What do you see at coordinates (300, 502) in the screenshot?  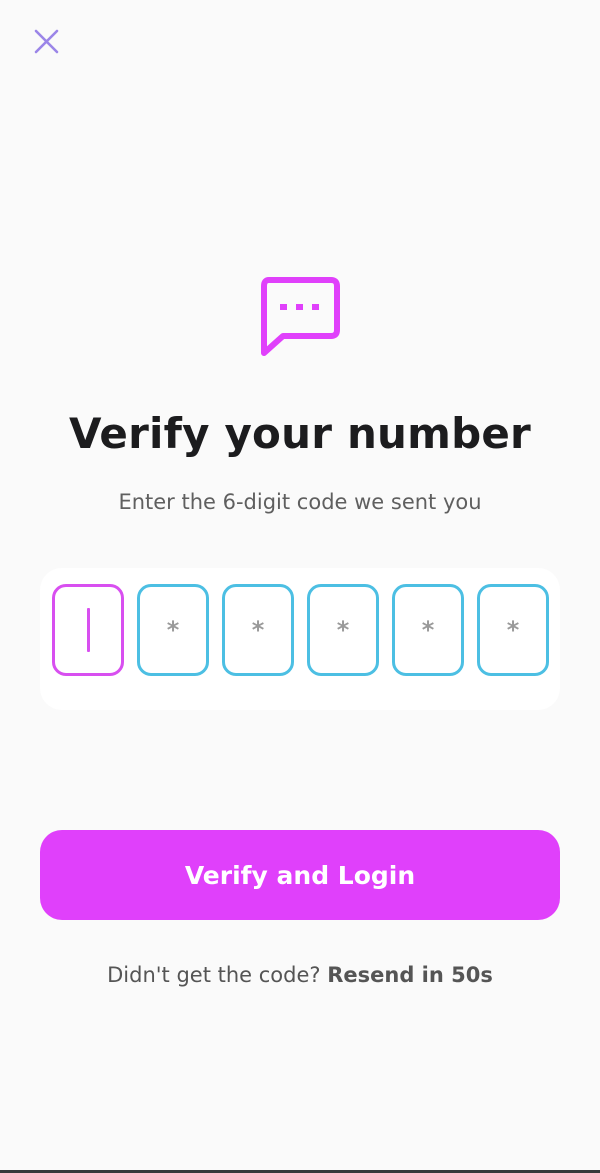 I see `page-subtitle: Enter the 6-digit code we sent you` at bounding box center [300, 502].